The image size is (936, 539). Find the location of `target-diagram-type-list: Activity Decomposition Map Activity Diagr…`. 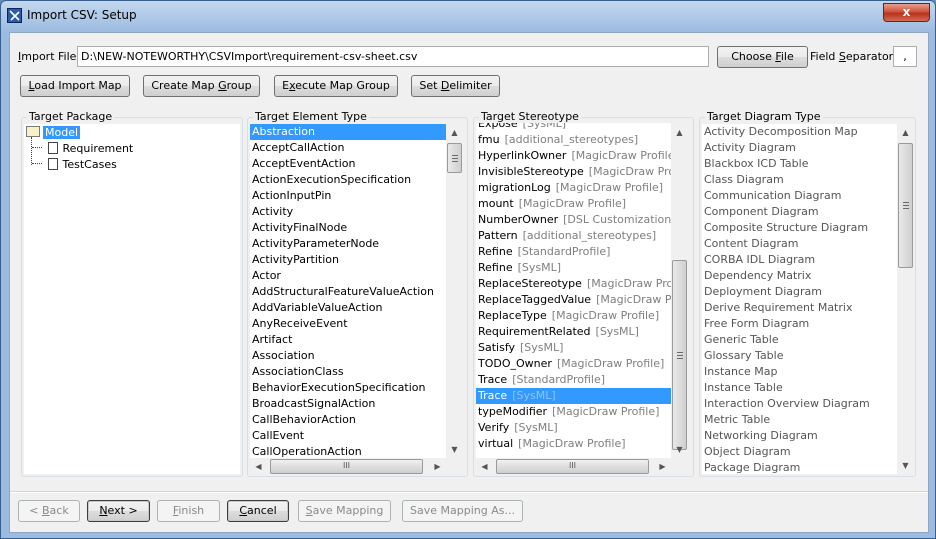

target-diagram-type-list: Activity Decomposition Map Activity Diagr… is located at coordinates (799, 299).